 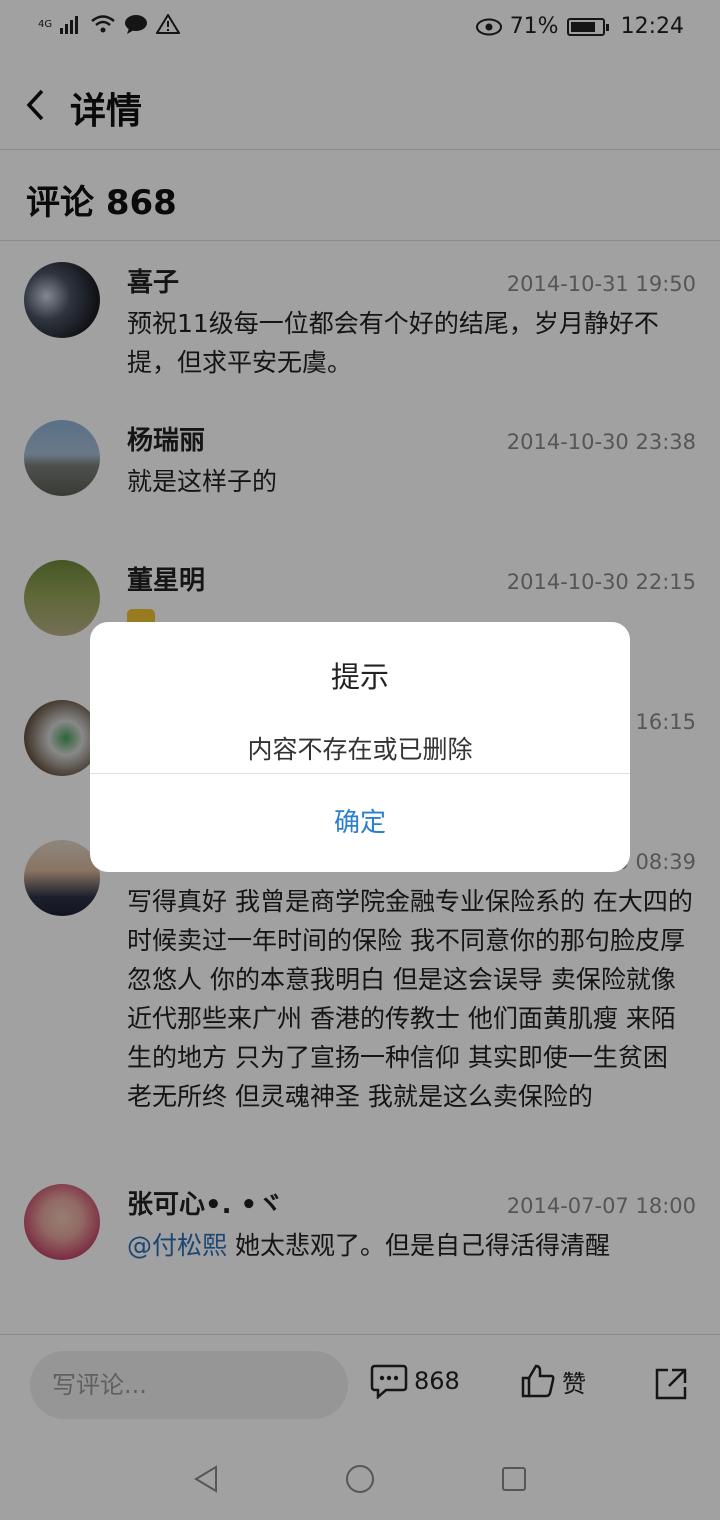 I want to click on dialog-title: 提示, so click(x=359, y=677).